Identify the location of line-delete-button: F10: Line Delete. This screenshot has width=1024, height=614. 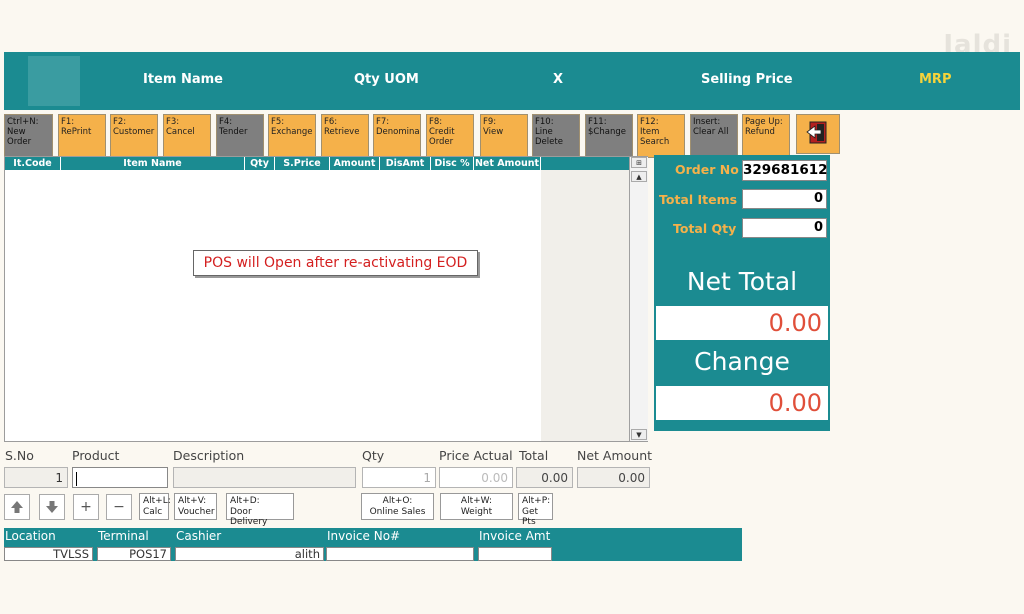
(556, 136).